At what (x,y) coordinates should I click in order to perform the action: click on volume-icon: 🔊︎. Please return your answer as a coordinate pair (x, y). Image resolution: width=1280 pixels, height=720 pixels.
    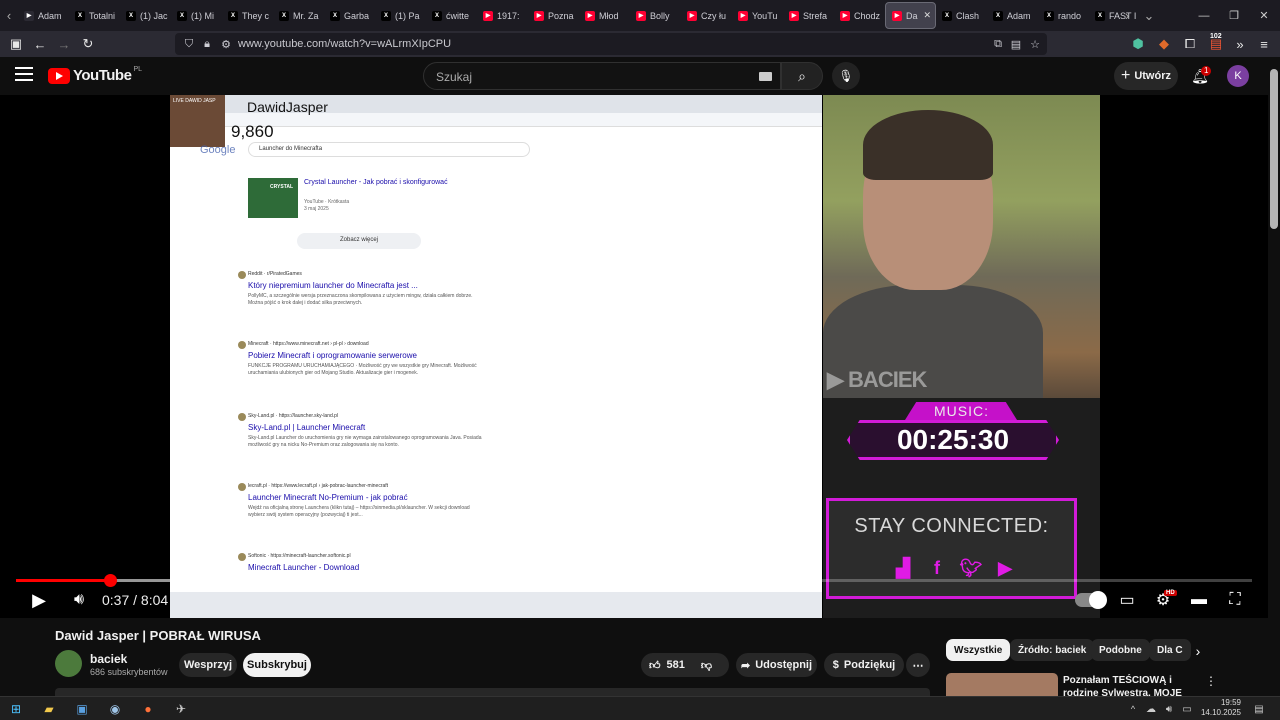
    Looking at the image, I should click on (79, 600).